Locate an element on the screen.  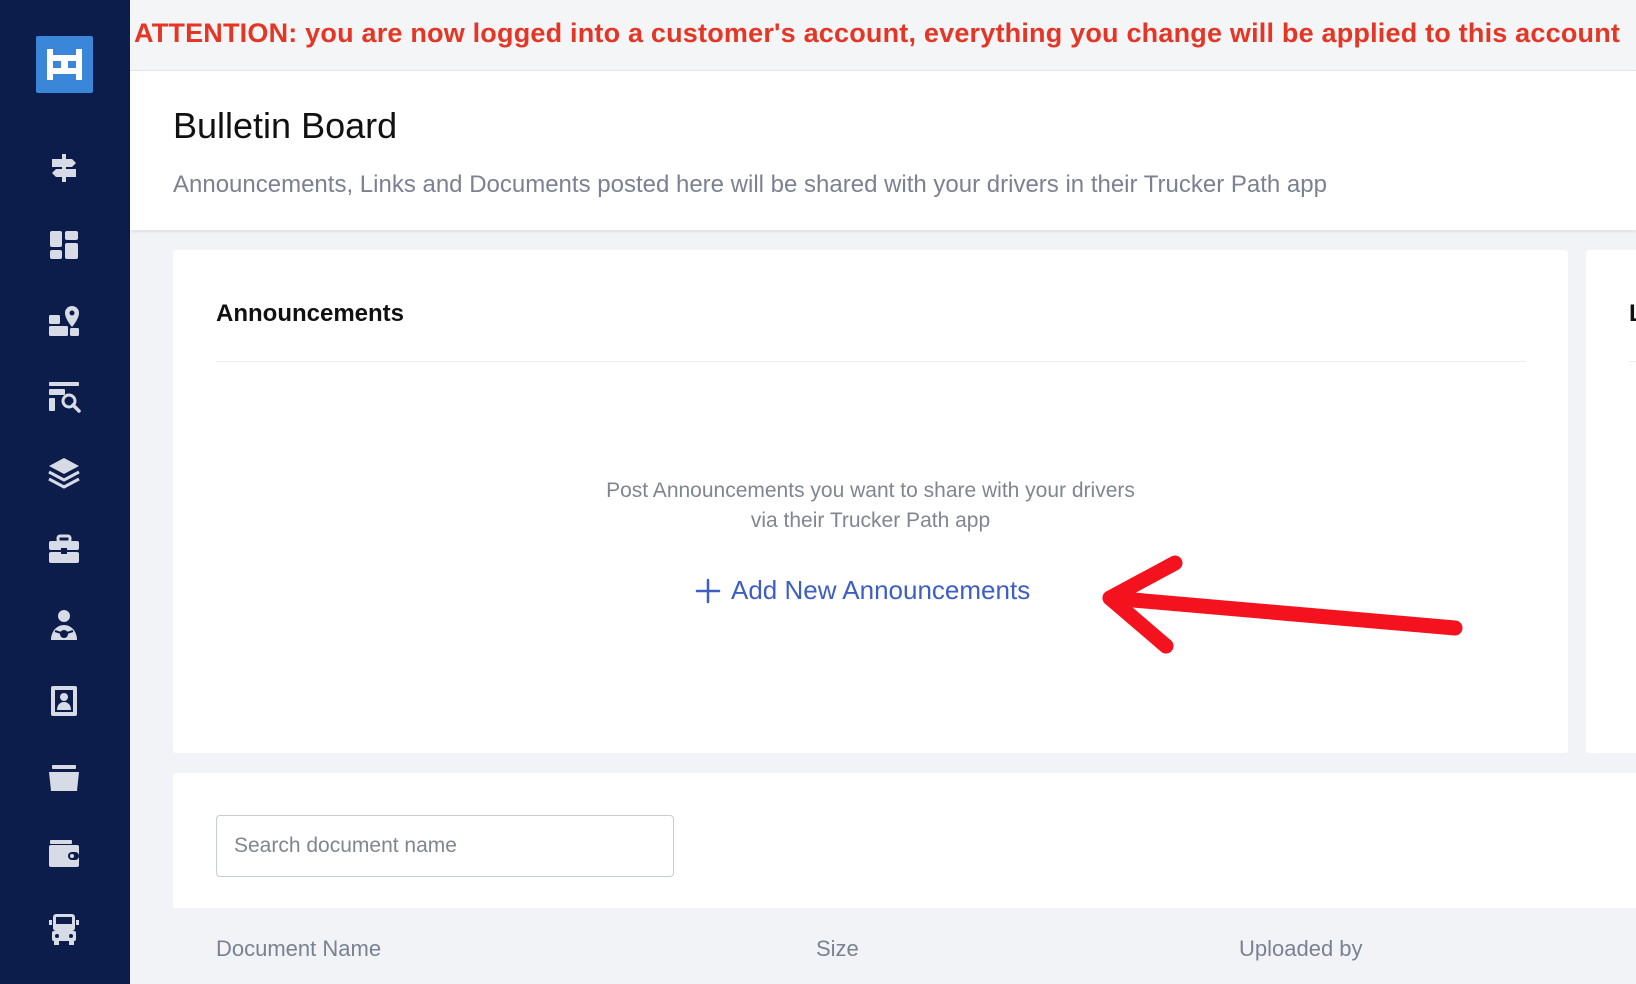
add-new-announcements-button: Add New Announcements is located at coordinates (862, 590).